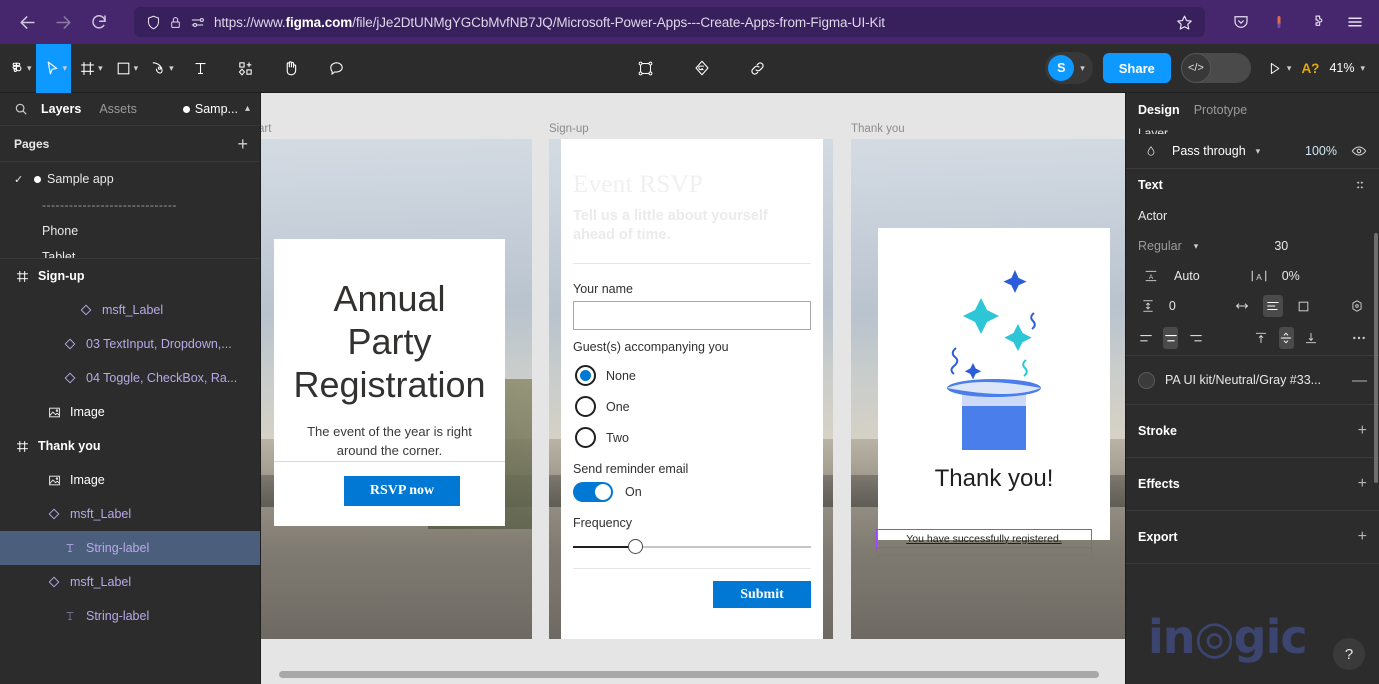  Describe the element at coordinates (1221, 110) in the screenshot. I see `tab-prototype: Prototype` at that location.